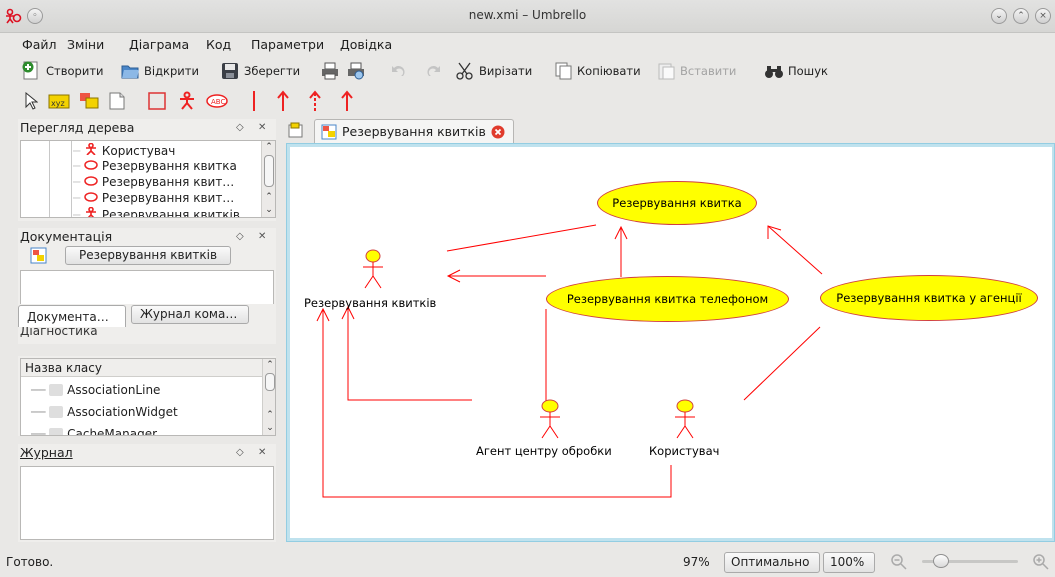 The image size is (1055, 577). I want to click on maximize-icon: ⌃, so click(1021, 16).